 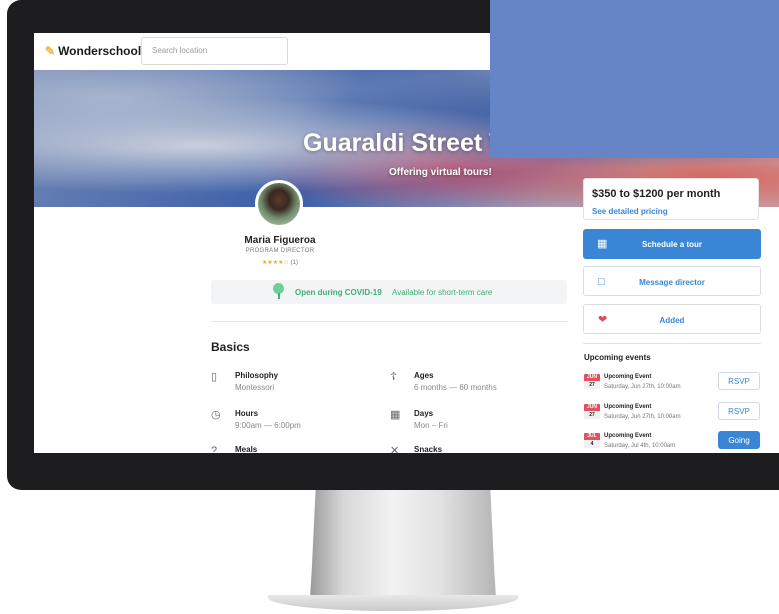 I want to click on basics-heading: Basics, so click(x=230, y=347).